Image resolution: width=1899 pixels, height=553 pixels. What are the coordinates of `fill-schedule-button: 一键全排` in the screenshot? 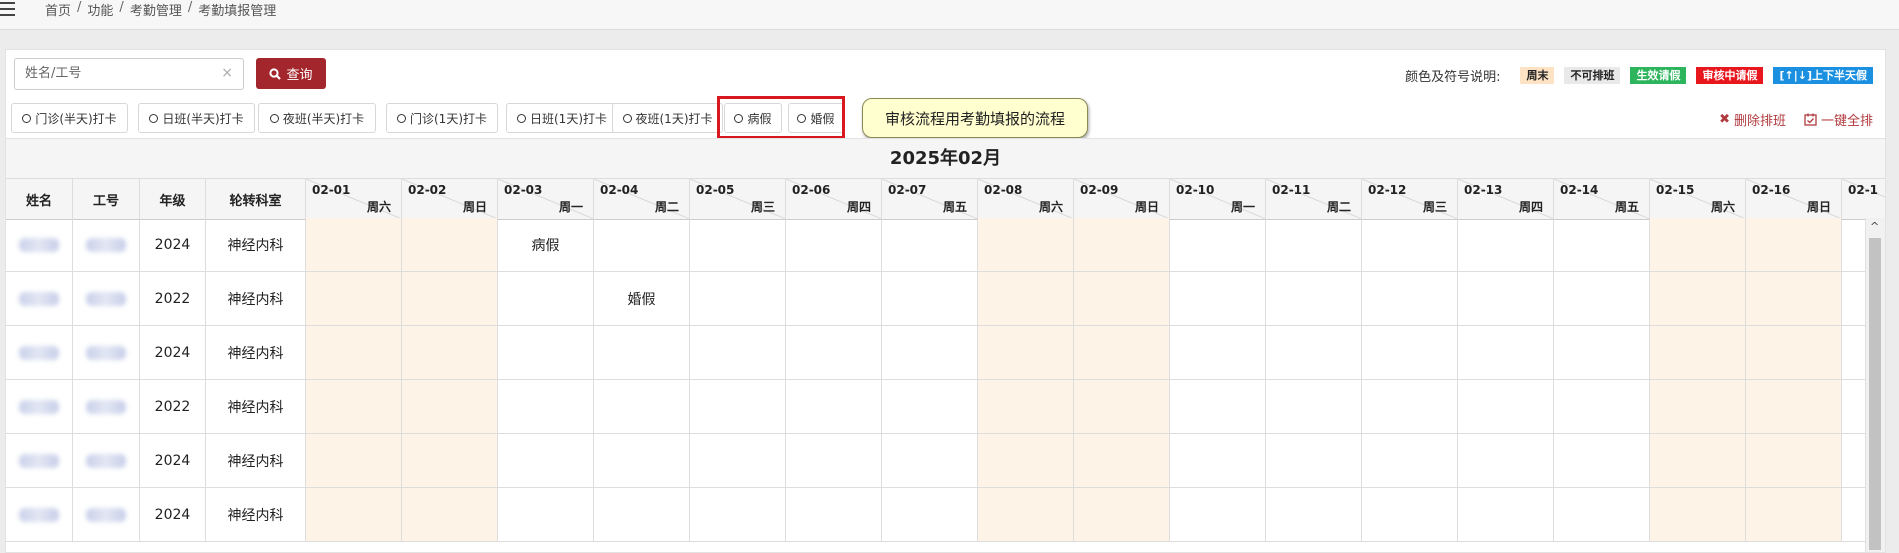 It's located at (1838, 119).